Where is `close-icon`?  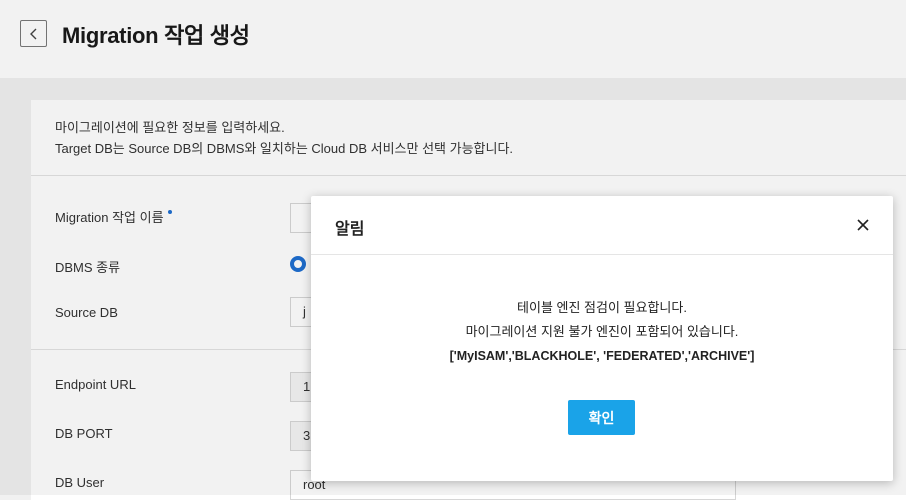 close-icon is located at coordinates (863, 225).